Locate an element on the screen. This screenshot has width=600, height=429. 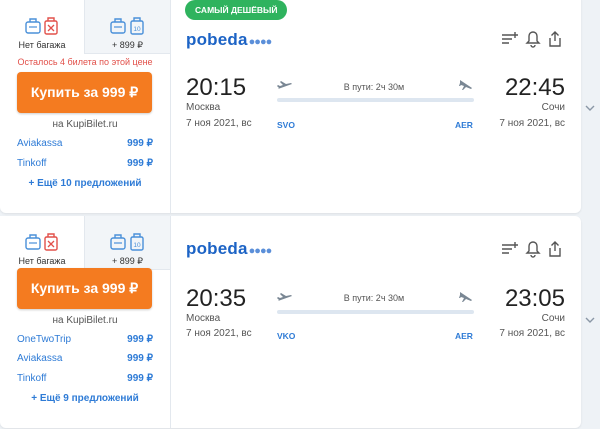
more-offers-link: + Ещё 10 предложений is located at coordinates (85, 183).